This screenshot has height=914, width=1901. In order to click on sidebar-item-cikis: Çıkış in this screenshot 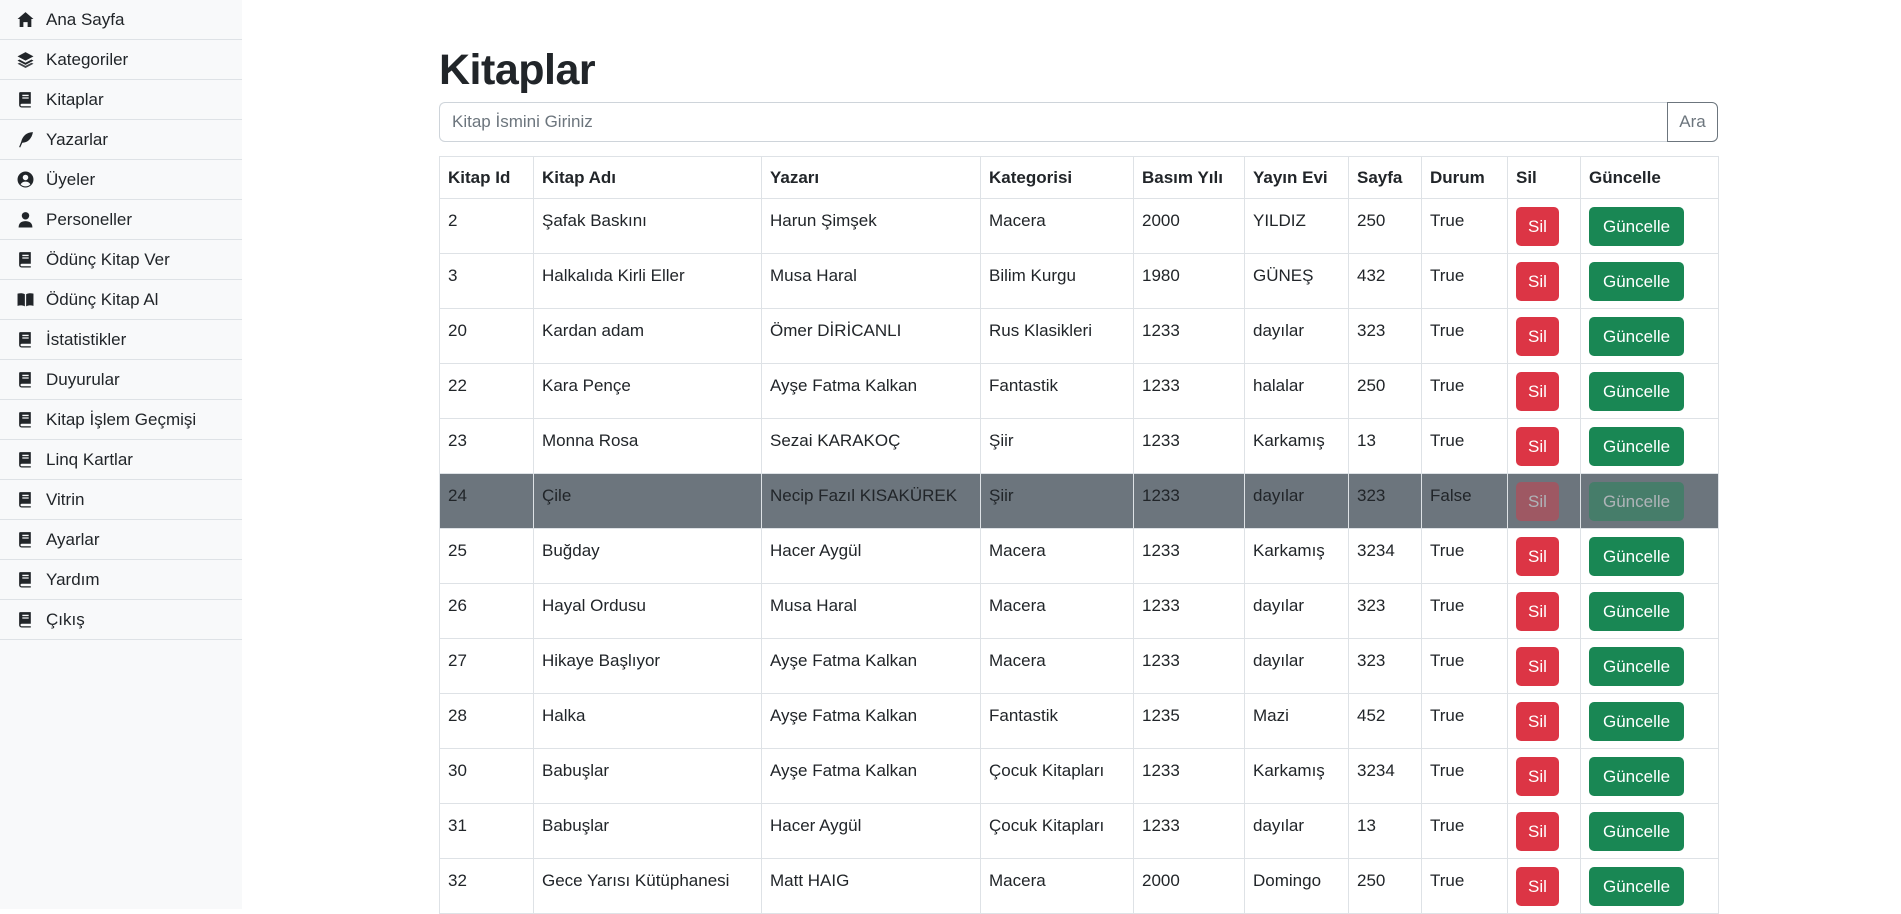, I will do `click(121, 620)`.